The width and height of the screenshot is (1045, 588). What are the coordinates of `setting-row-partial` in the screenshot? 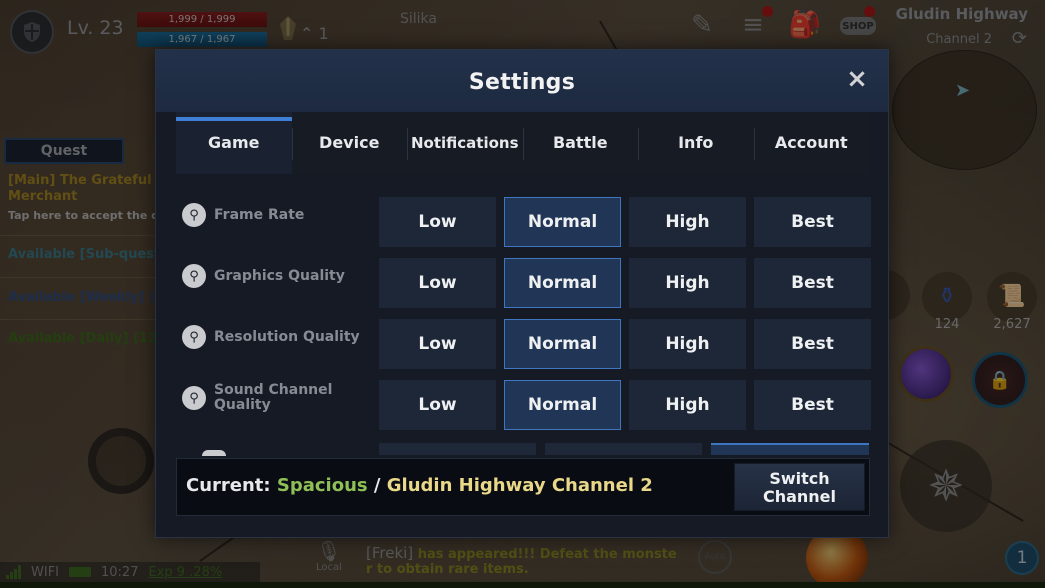 It's located at (624, 449).